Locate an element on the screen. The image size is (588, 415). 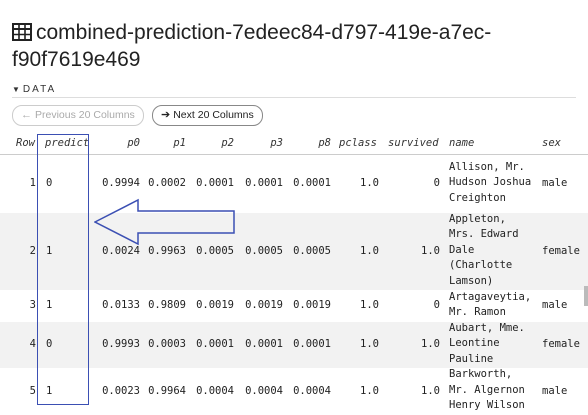
next-columns-label: Next 20 Columns is located at coordinates (213, 115).